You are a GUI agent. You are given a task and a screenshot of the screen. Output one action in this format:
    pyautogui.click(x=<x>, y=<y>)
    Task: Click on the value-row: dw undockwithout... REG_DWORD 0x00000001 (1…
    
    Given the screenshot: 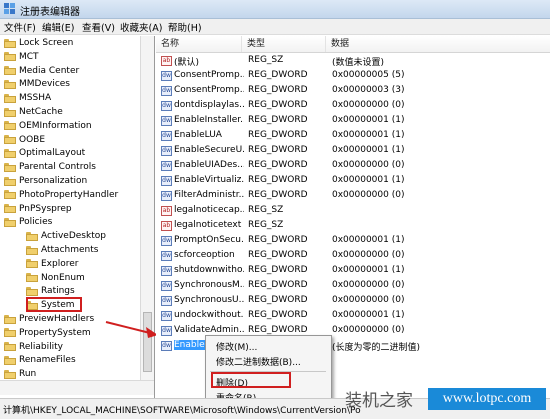 What is the action you would take?
    pyautogui.click(x=353, y=316)
    